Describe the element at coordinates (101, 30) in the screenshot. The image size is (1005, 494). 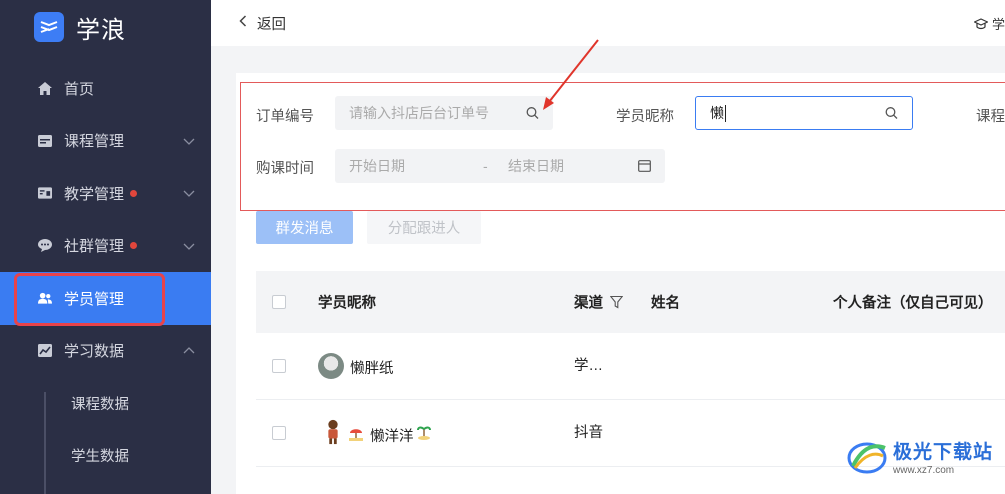
I see `app-name: 学浪` at that location.